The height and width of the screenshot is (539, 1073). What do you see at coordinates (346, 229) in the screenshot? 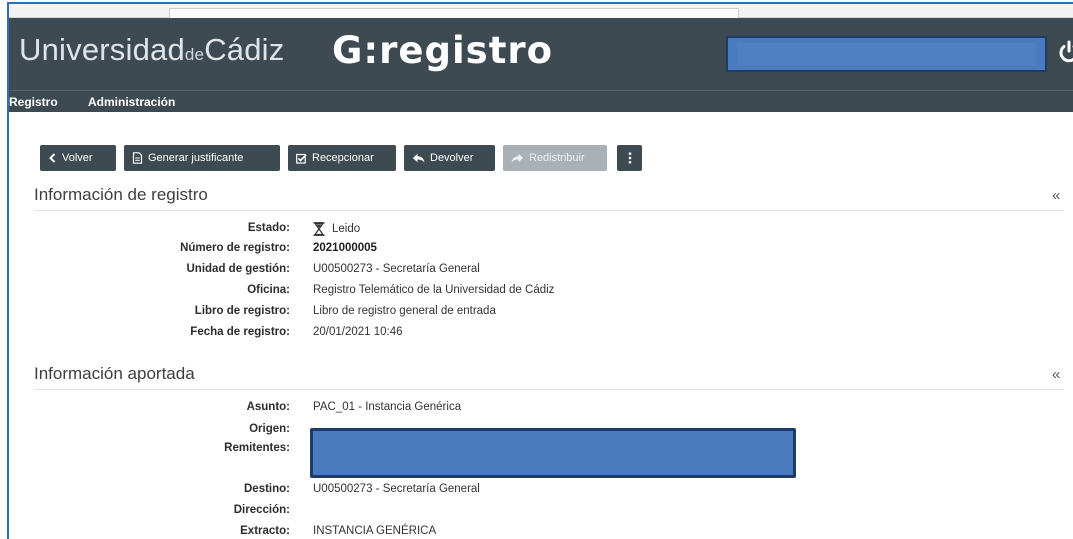
I see `estado-value: Leido` at bounding box center [346, 229].